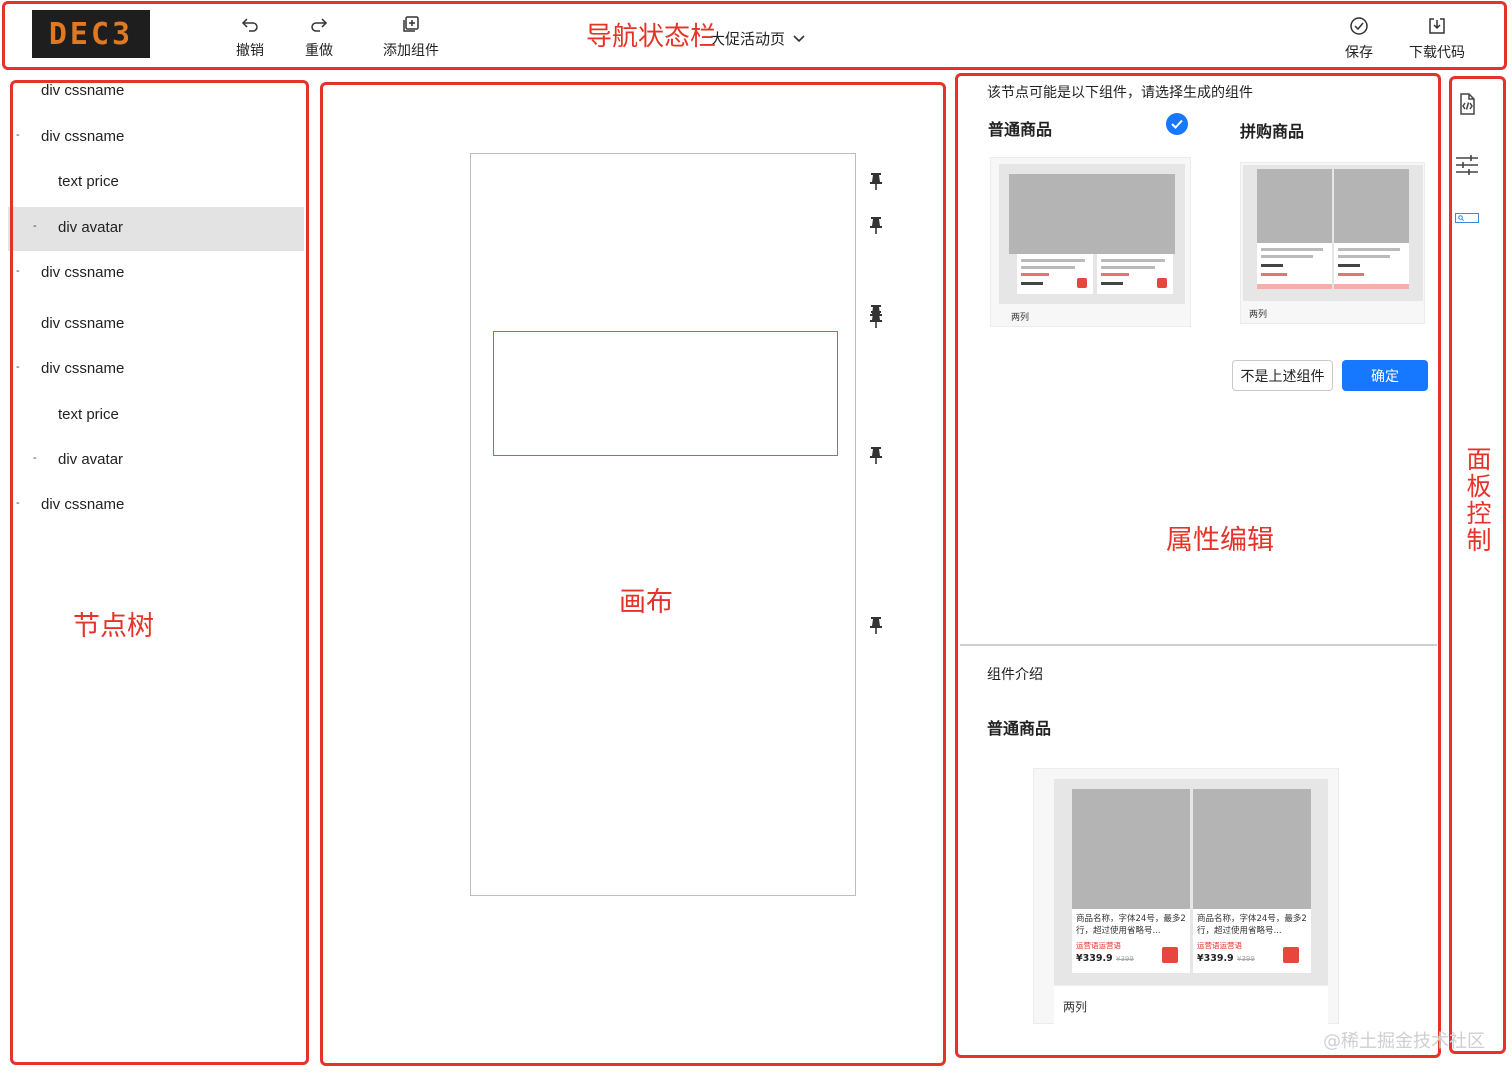  Describe the element at coordinates (1019, 728) in the screenshot. I see `intro-title: 普通商品` at that location.